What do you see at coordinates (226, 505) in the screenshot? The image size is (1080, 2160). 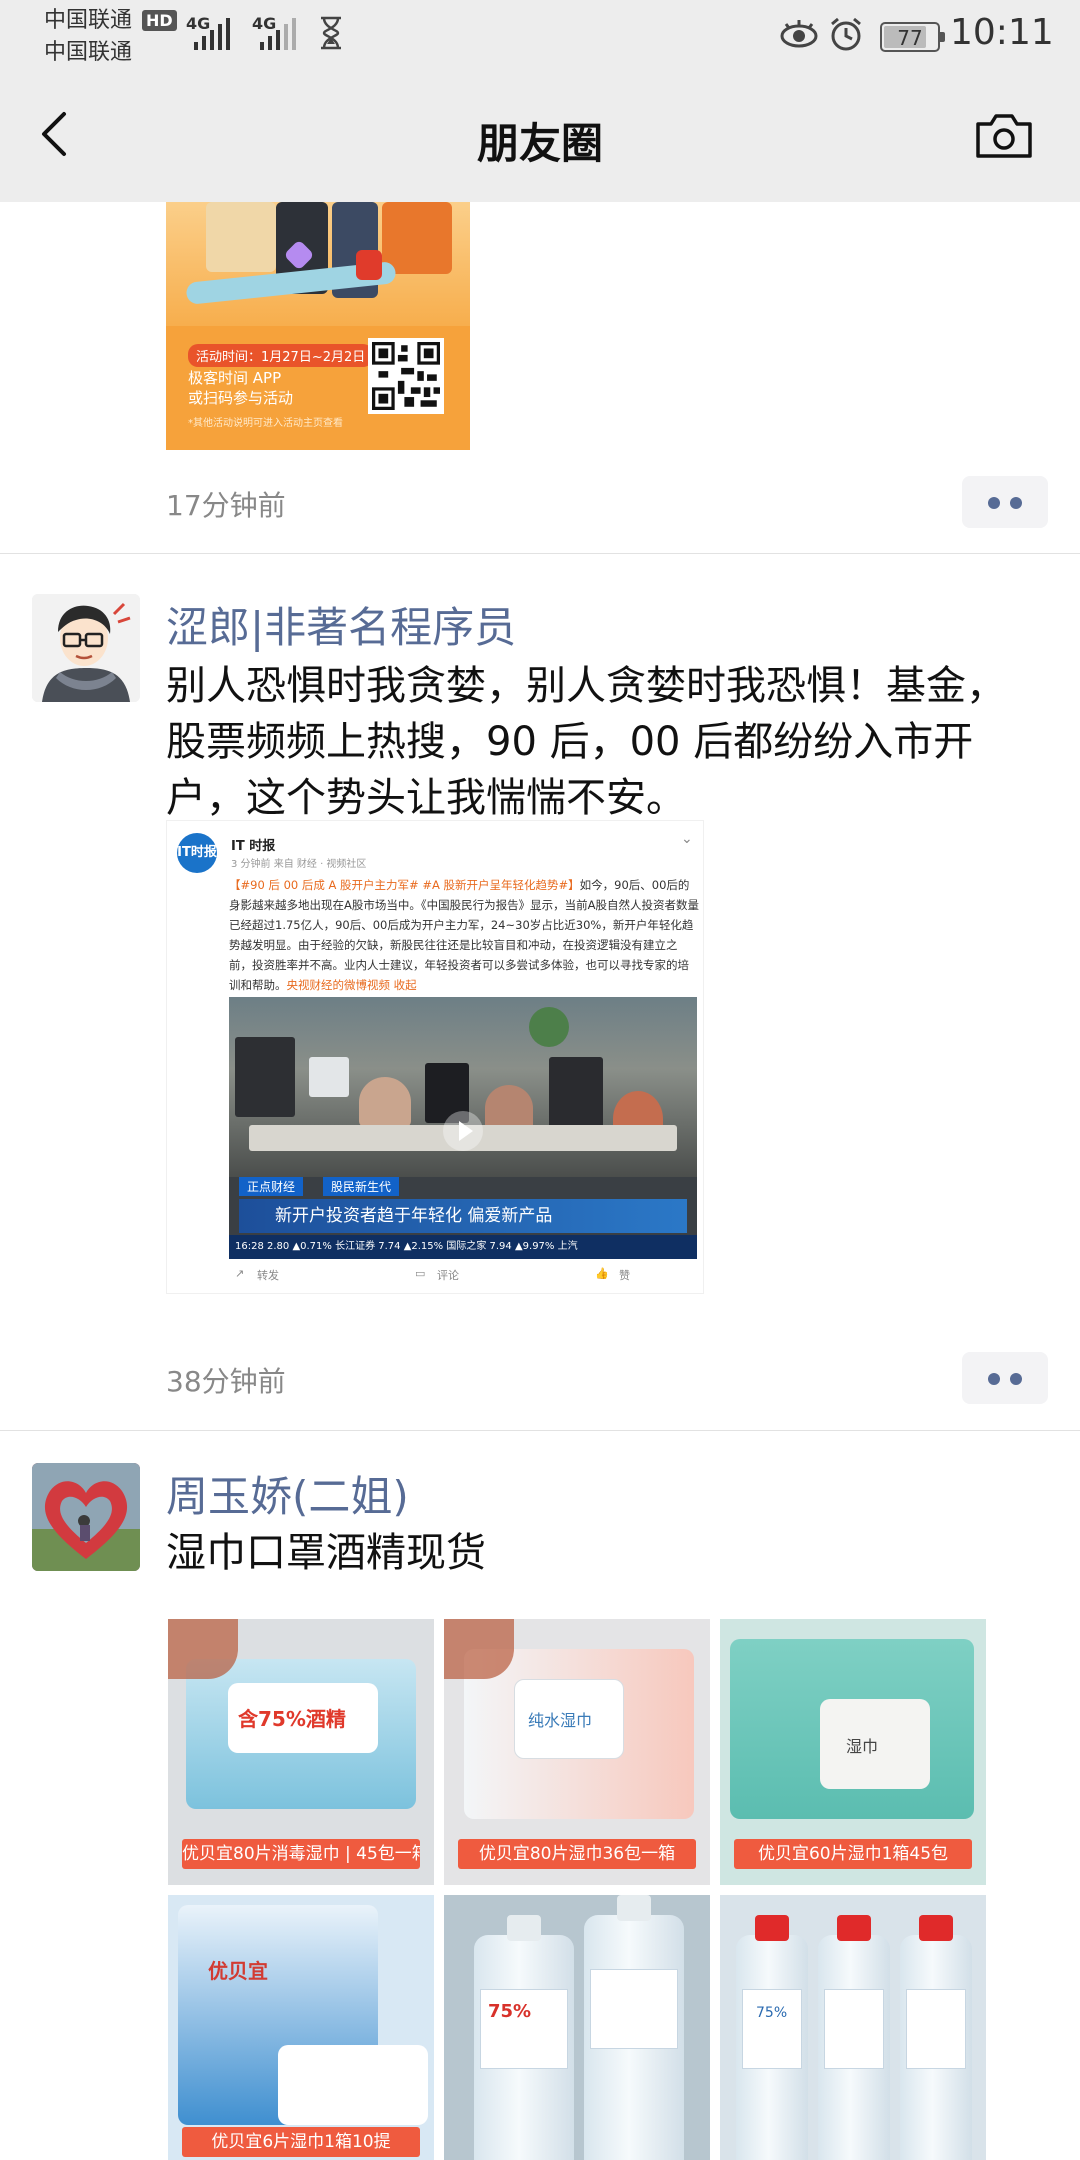 I see `post-time: 17分钟前` at bounding box center [226, 505].